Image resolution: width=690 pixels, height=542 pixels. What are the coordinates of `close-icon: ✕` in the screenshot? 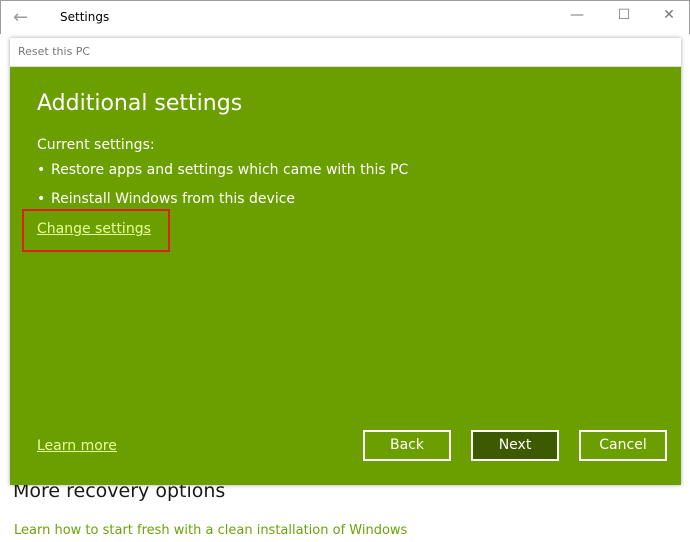 It's located at (669, 15).